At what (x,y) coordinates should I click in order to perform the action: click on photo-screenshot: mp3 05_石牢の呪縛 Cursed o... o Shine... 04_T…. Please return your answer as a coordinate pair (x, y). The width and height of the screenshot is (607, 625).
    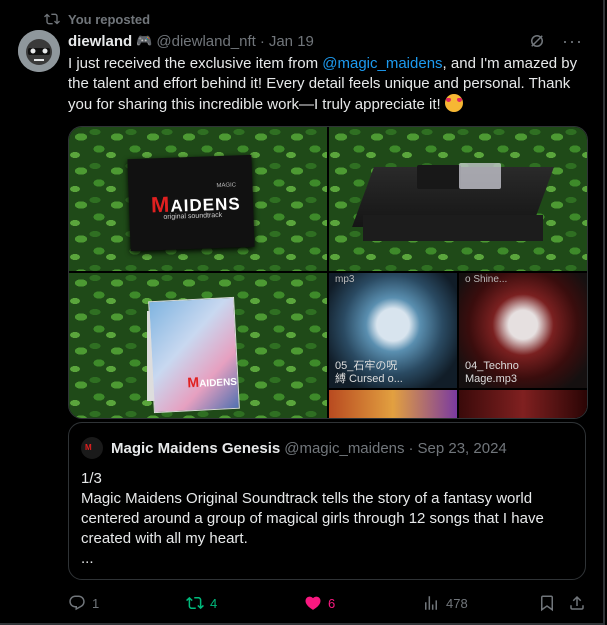
    Looking at the image, I should click on (458, 345).